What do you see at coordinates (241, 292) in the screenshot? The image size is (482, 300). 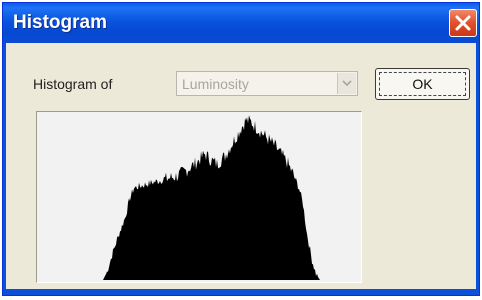 I see `window-frame-bottom` at bounding box center [241, 292].